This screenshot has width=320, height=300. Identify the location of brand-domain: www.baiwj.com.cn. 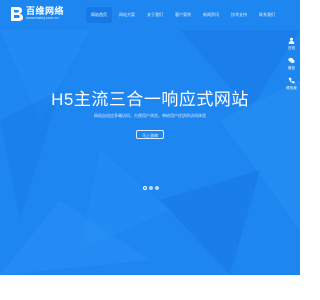
(42, 17).